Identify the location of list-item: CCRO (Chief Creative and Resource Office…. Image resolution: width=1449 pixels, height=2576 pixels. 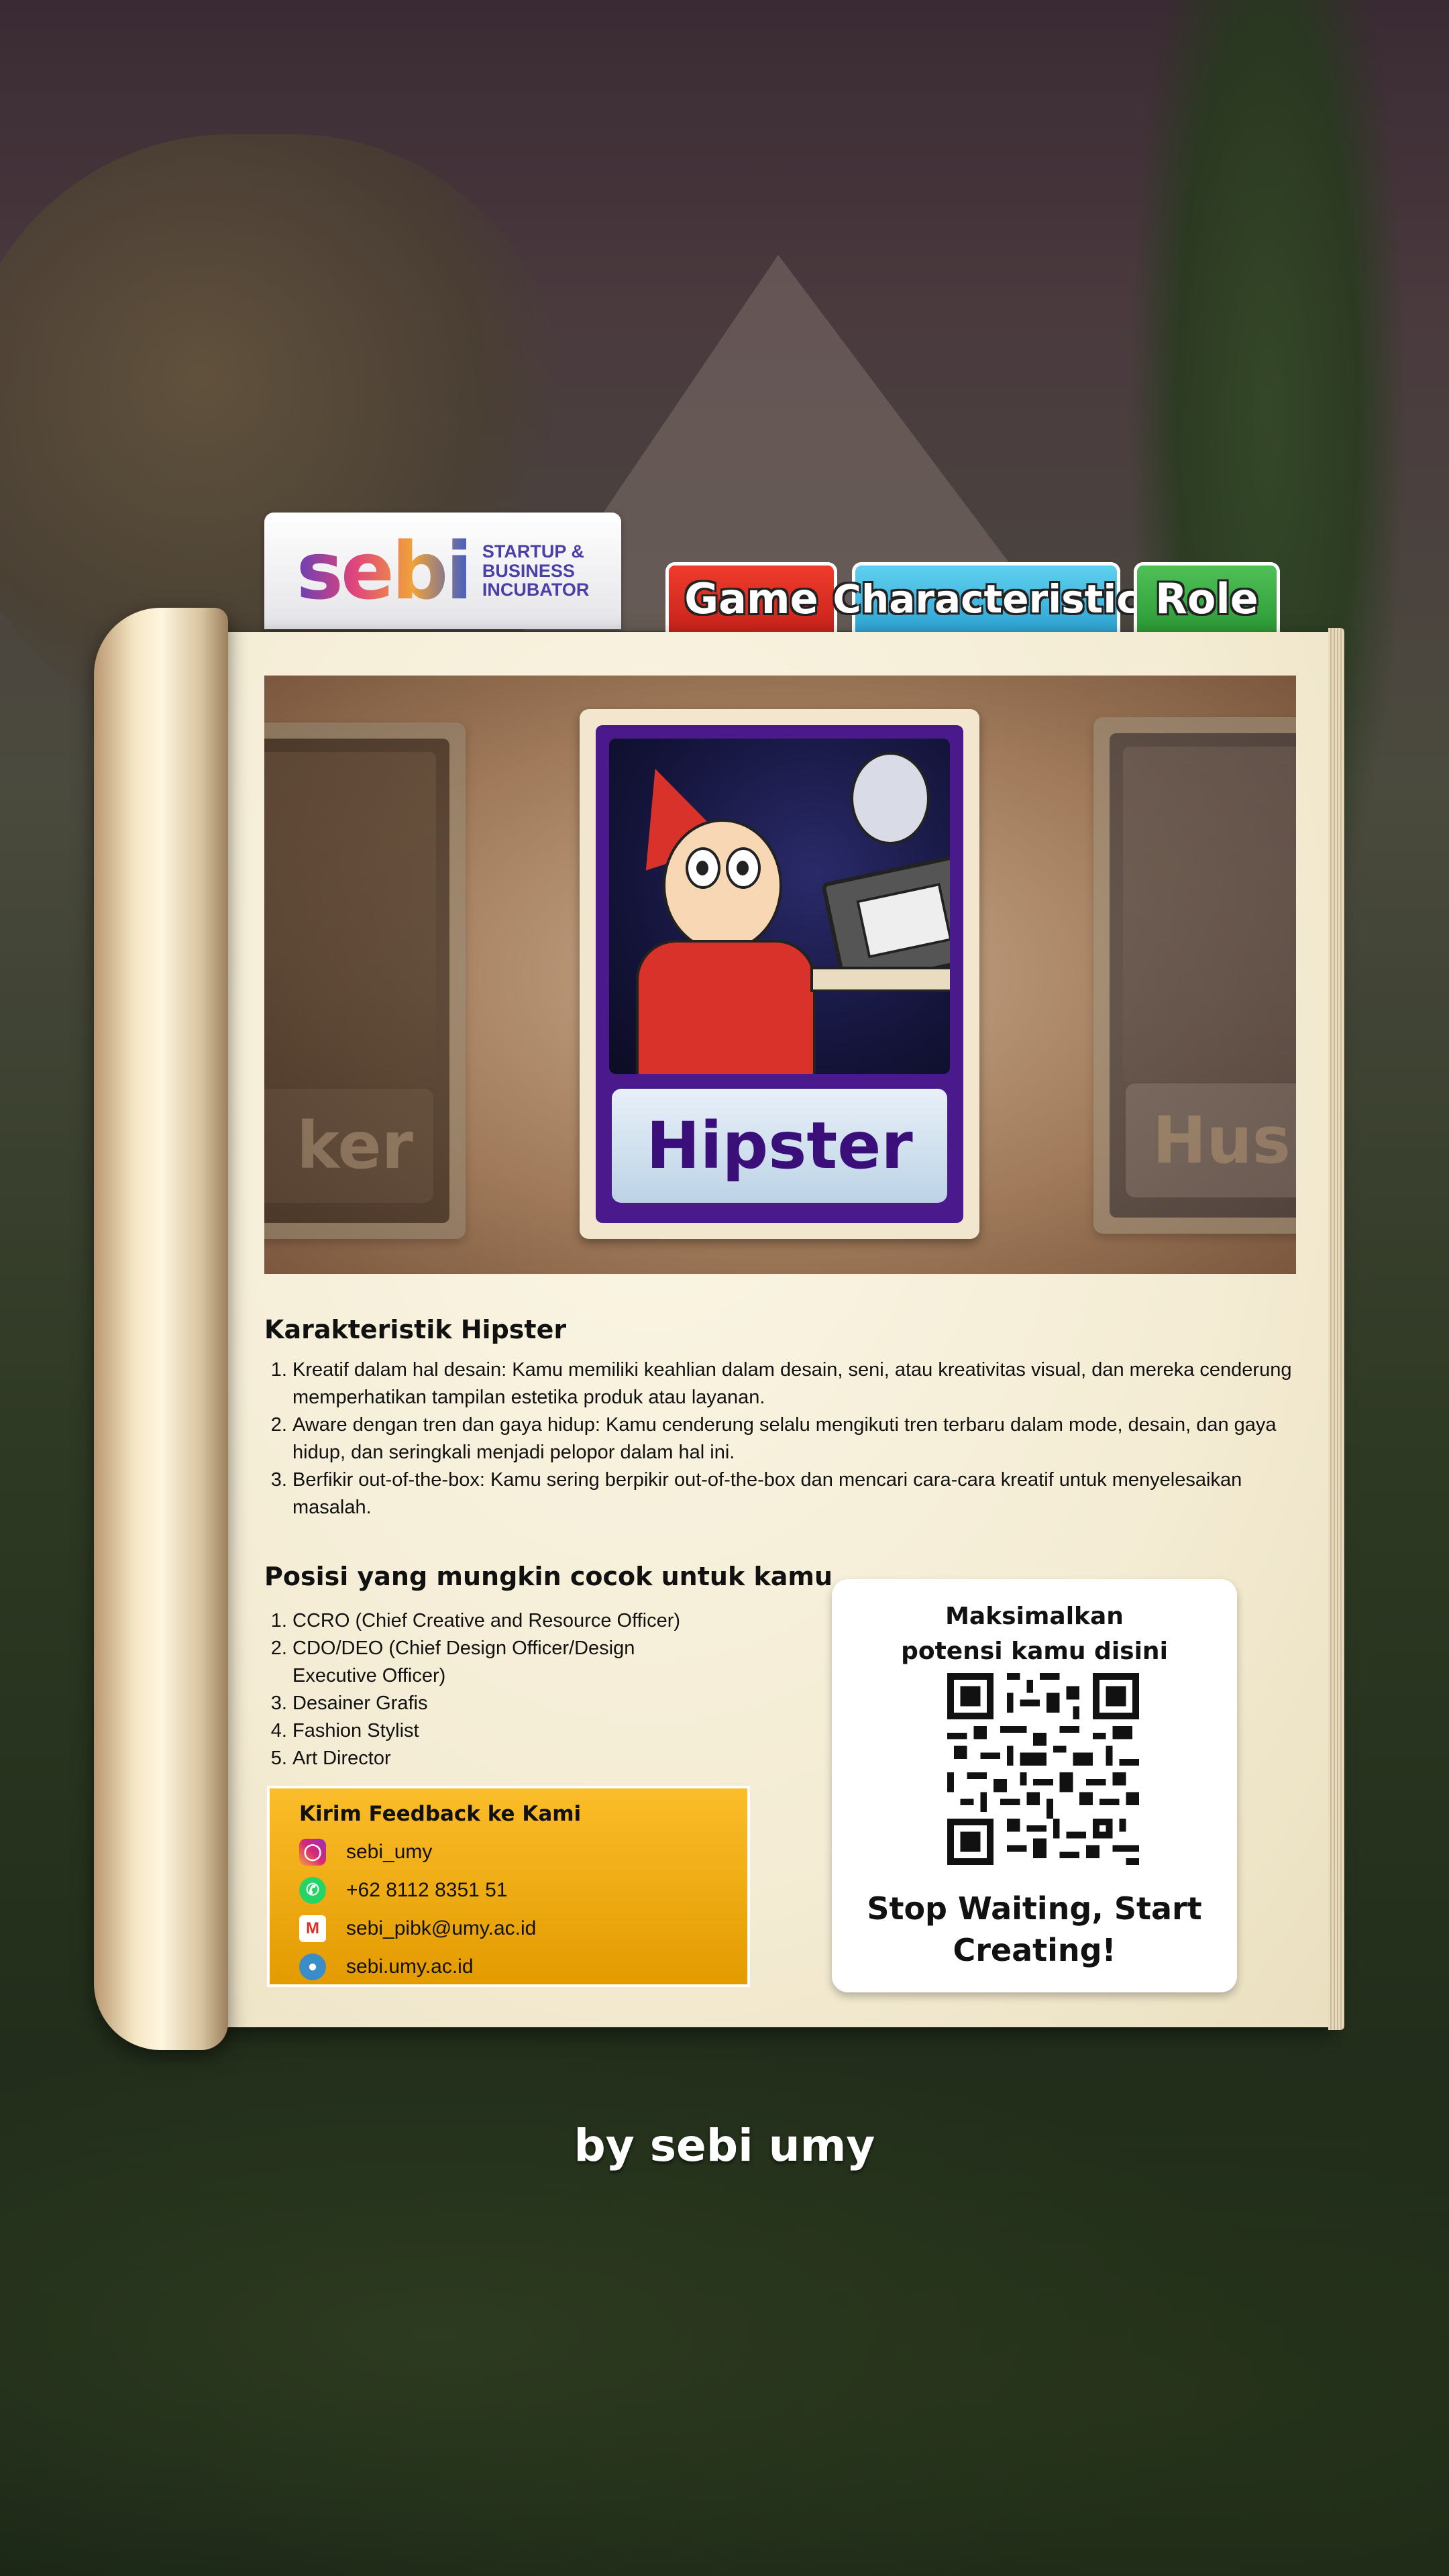
(500, 1621).